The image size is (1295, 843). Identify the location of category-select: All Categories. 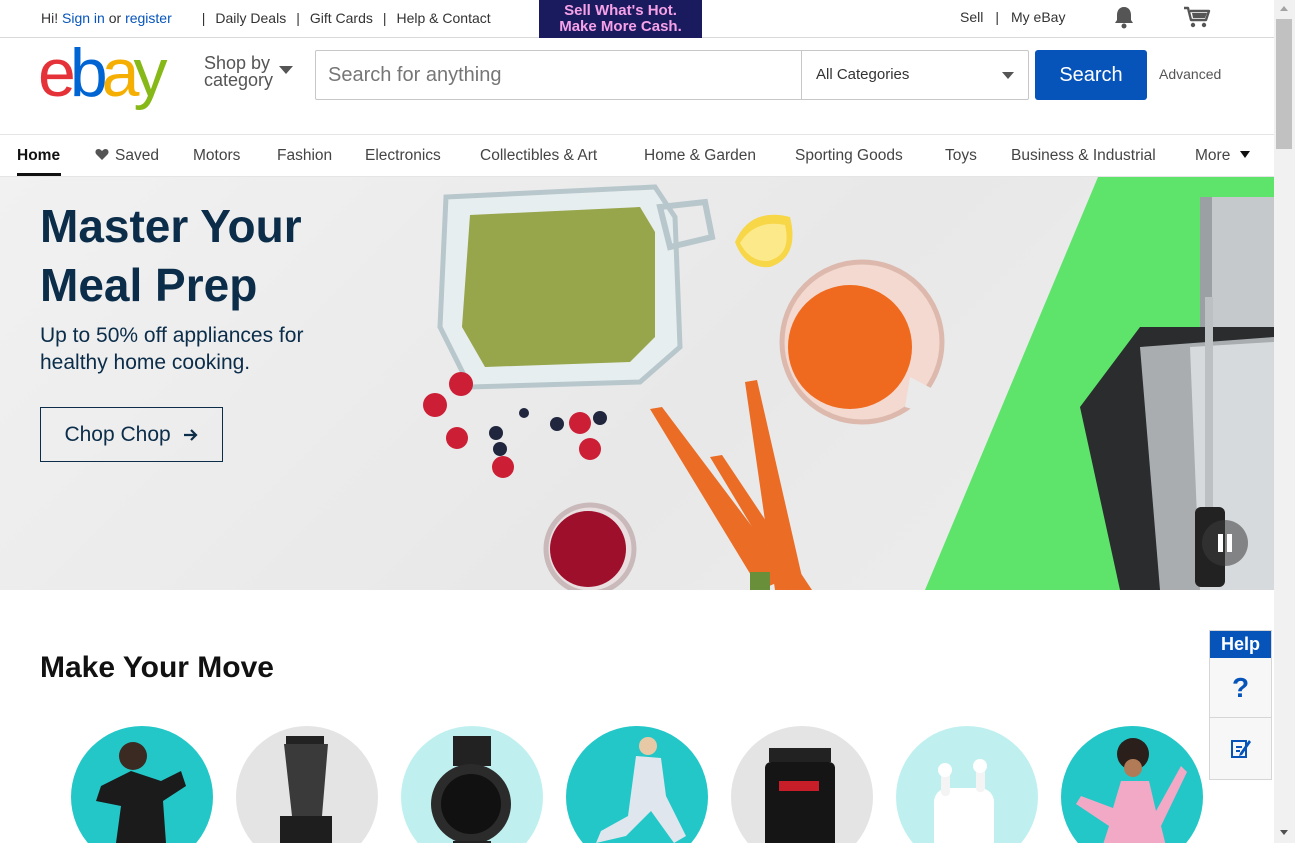
(914, 75).